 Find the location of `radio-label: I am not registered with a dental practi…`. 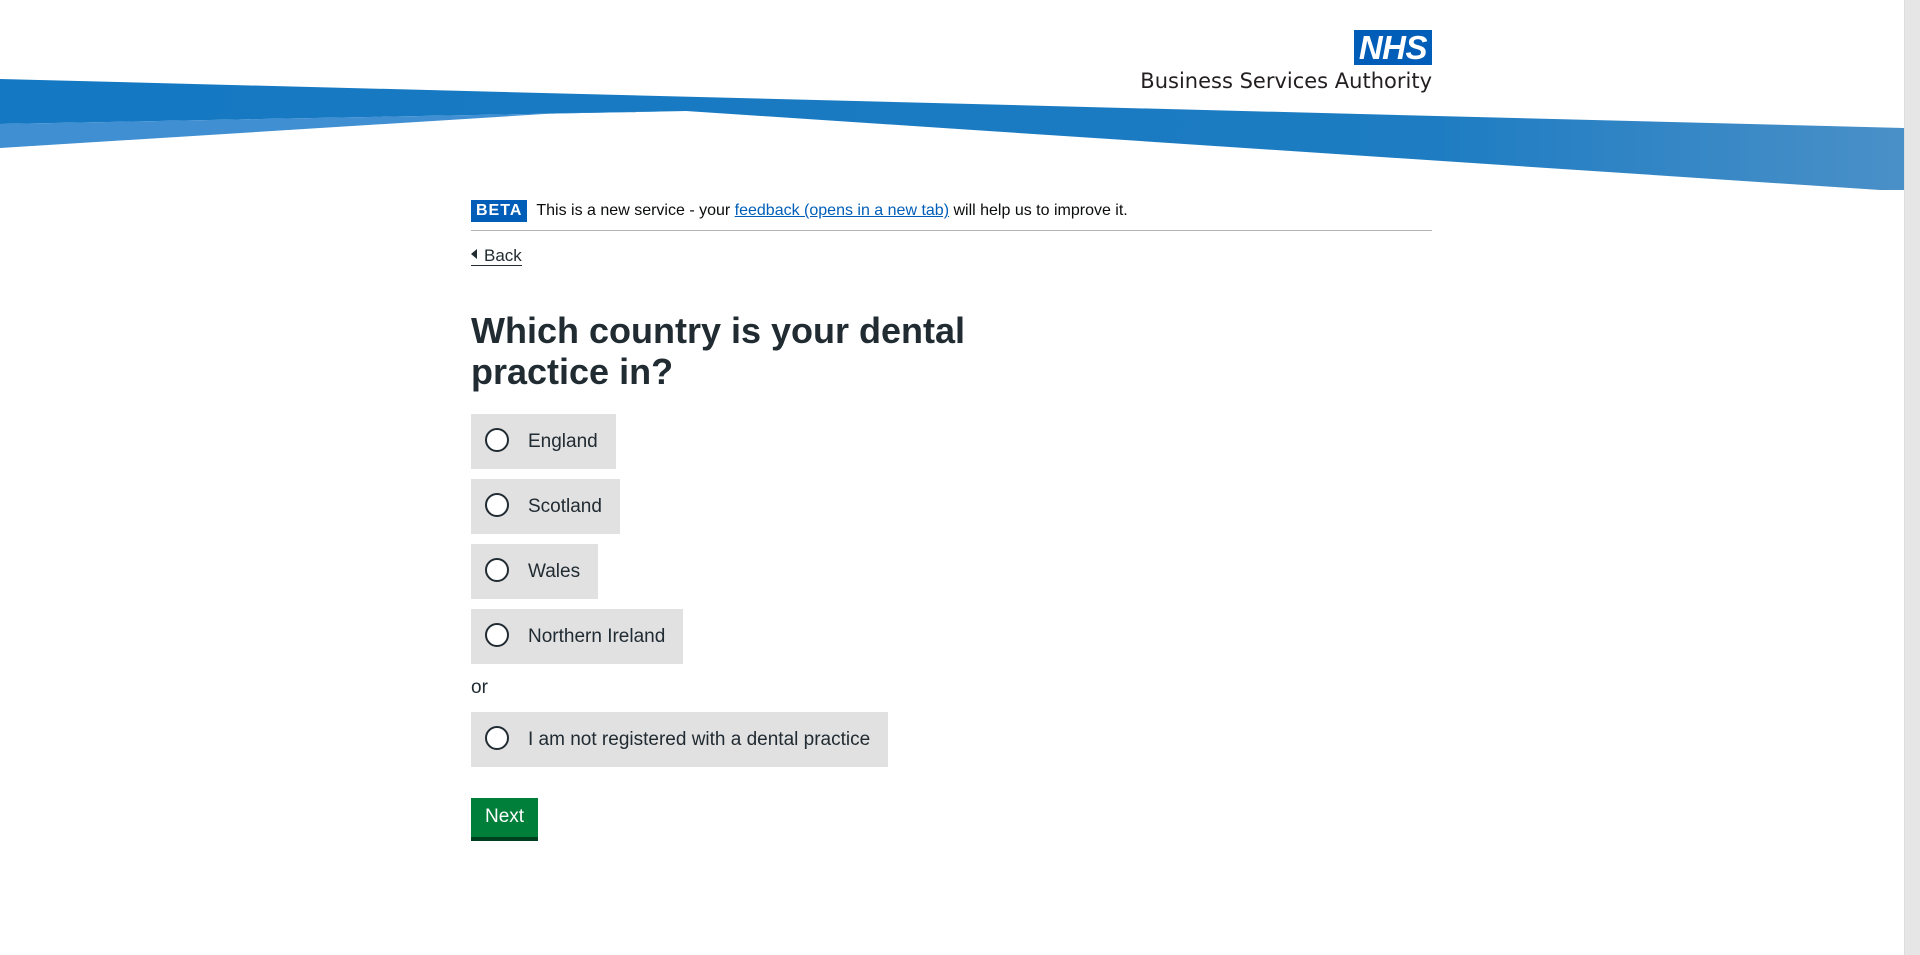

radio-label: I am not registered with a dental practi… is located at coordinates (699, 739).